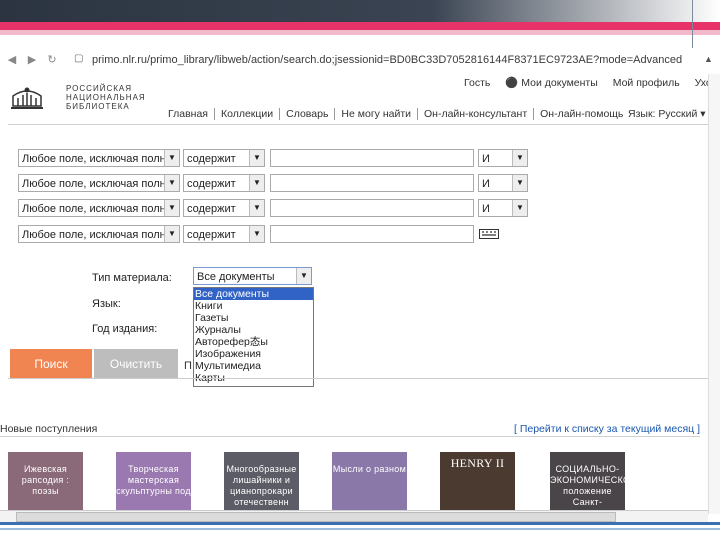 Image resolution: width=720 pixels, height=540 pixels. What do you see at coordinates (253, 318) in the screenshot?
I see `dropdown-option: Газеты` at bounding box center [253, 318].